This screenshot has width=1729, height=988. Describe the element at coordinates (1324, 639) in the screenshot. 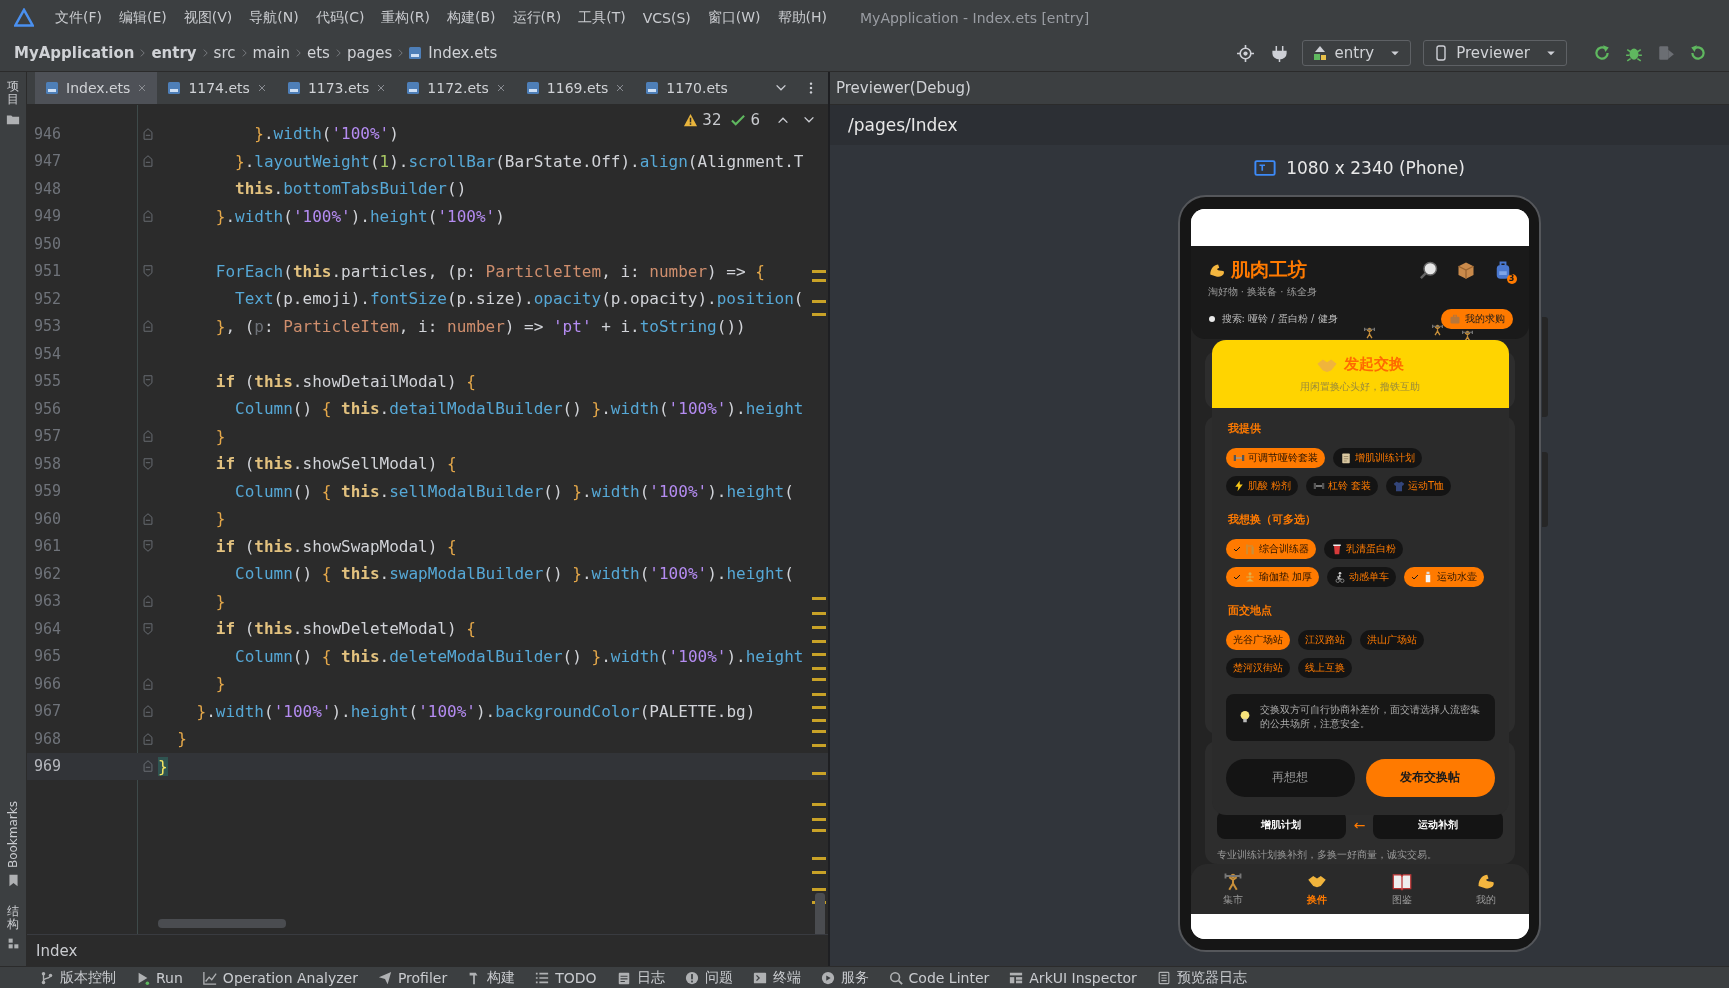

I see `option-chip: 江汉路站` at that location.